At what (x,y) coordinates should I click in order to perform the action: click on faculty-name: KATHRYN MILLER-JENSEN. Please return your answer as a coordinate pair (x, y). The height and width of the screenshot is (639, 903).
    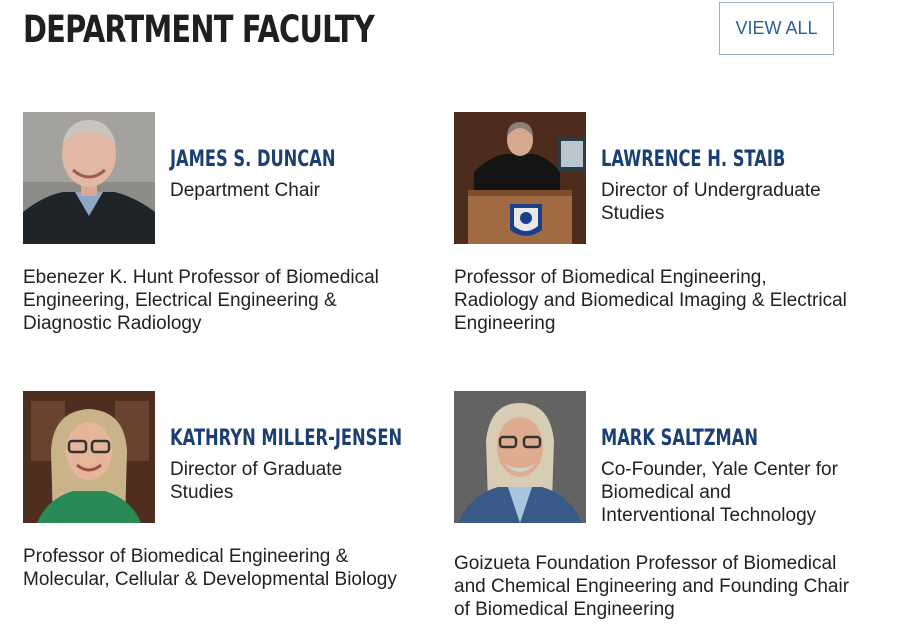
    Looking at the image, I should click on (286, 439).